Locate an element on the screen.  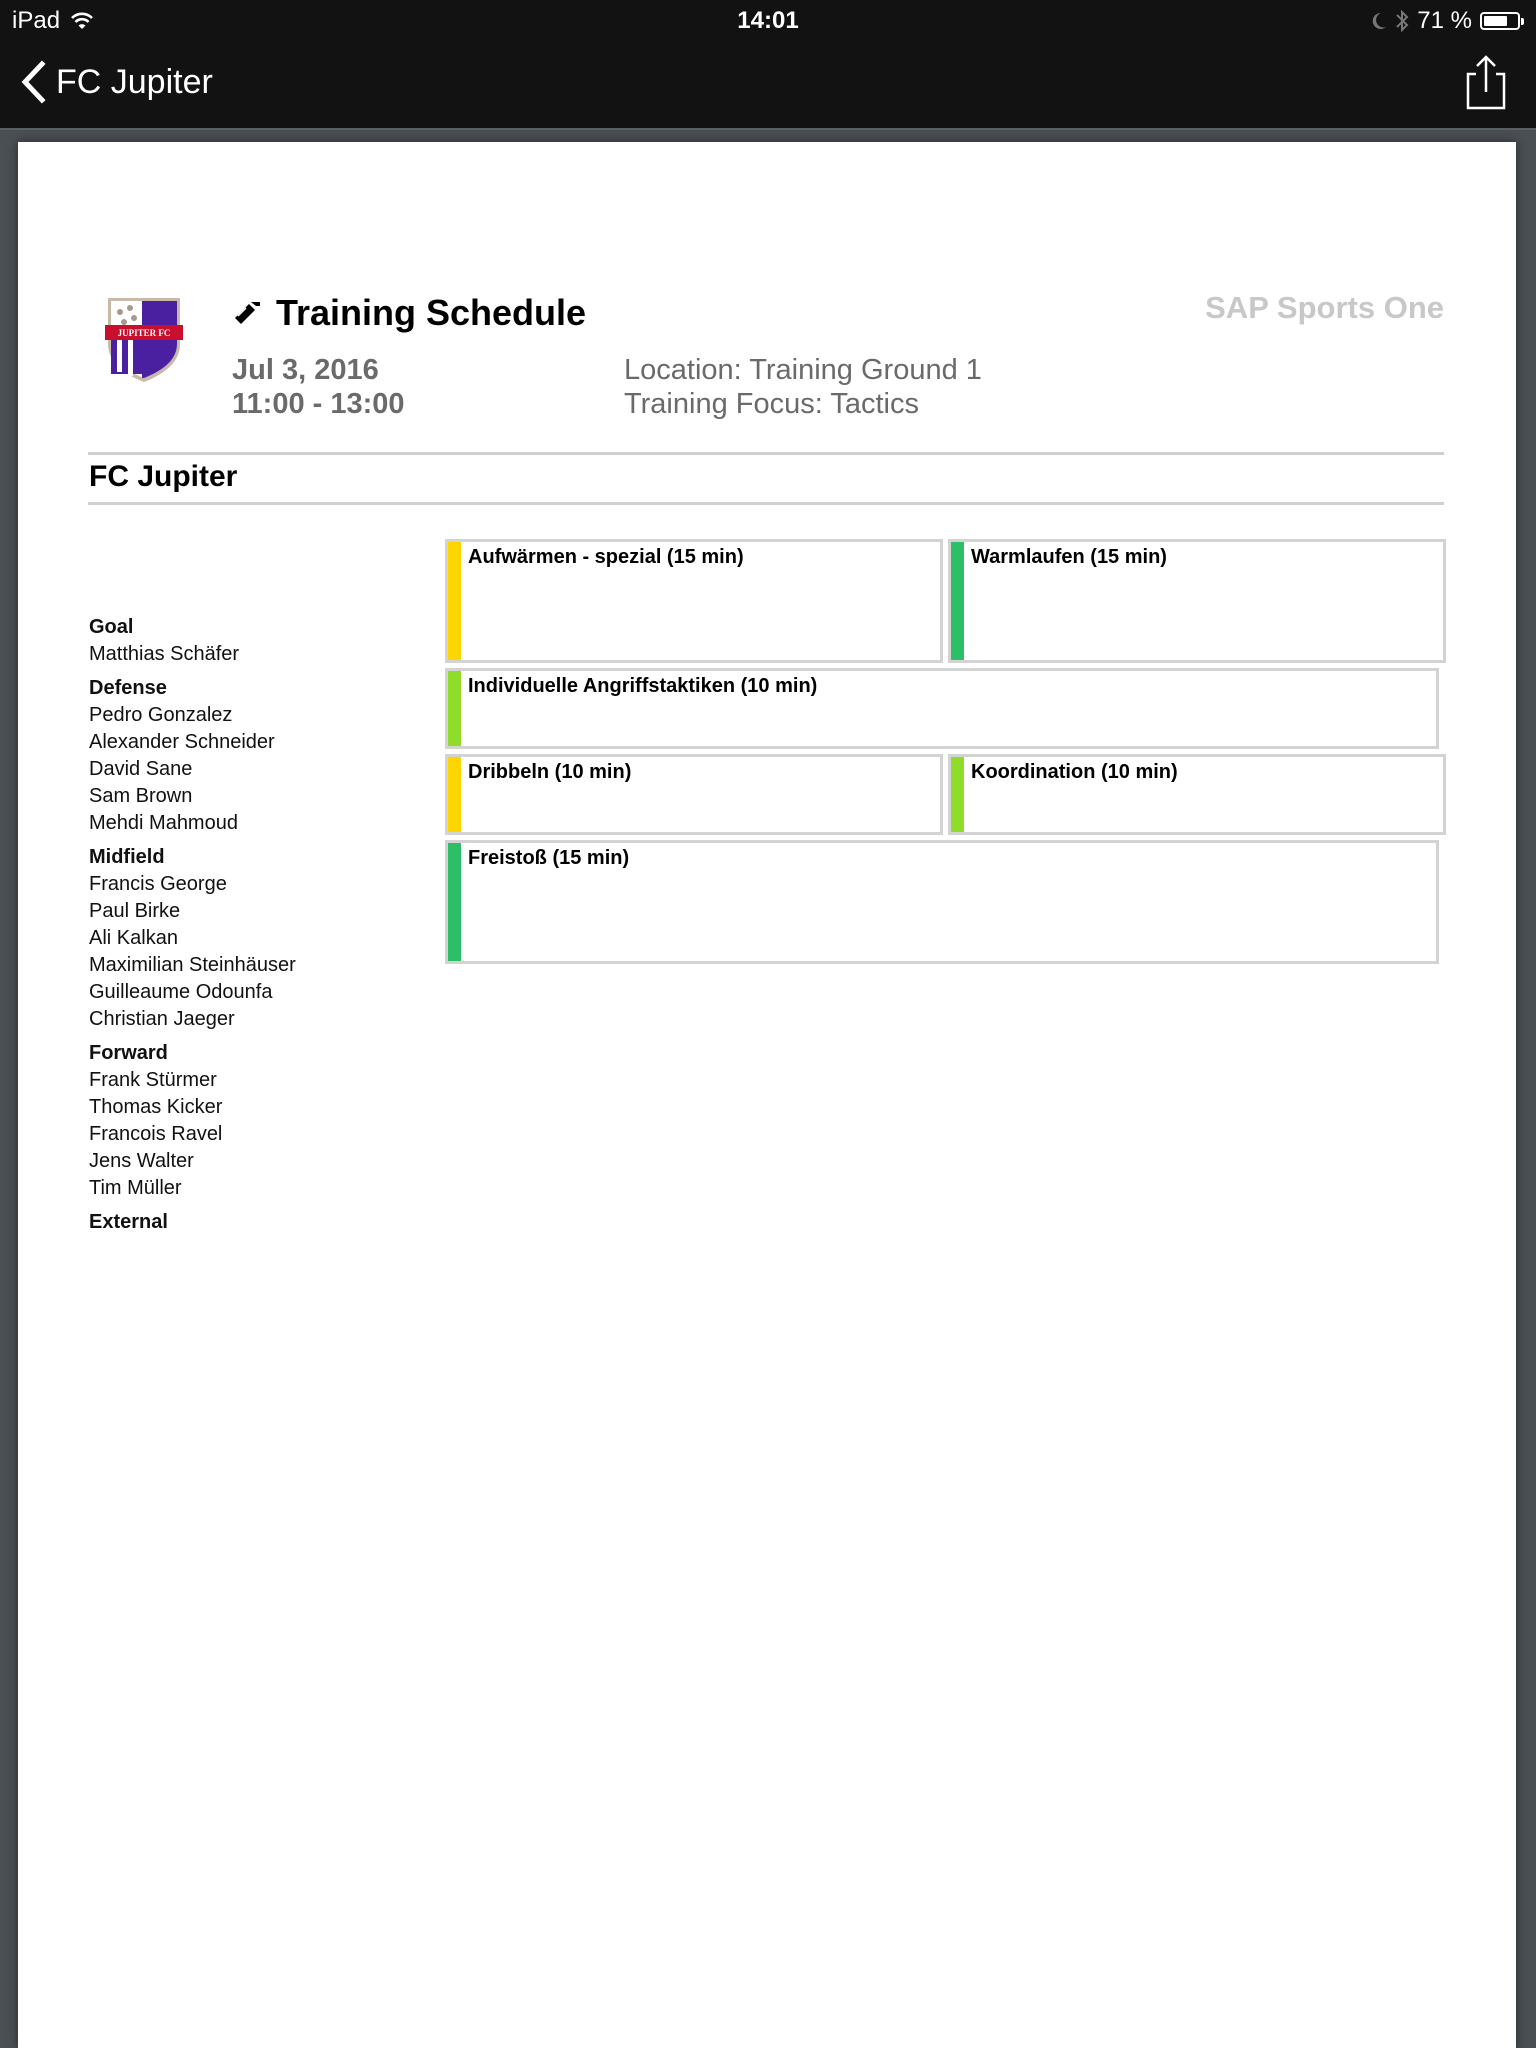
session-time: 11:00 - 13:00 is located at coordinates (318, 404).